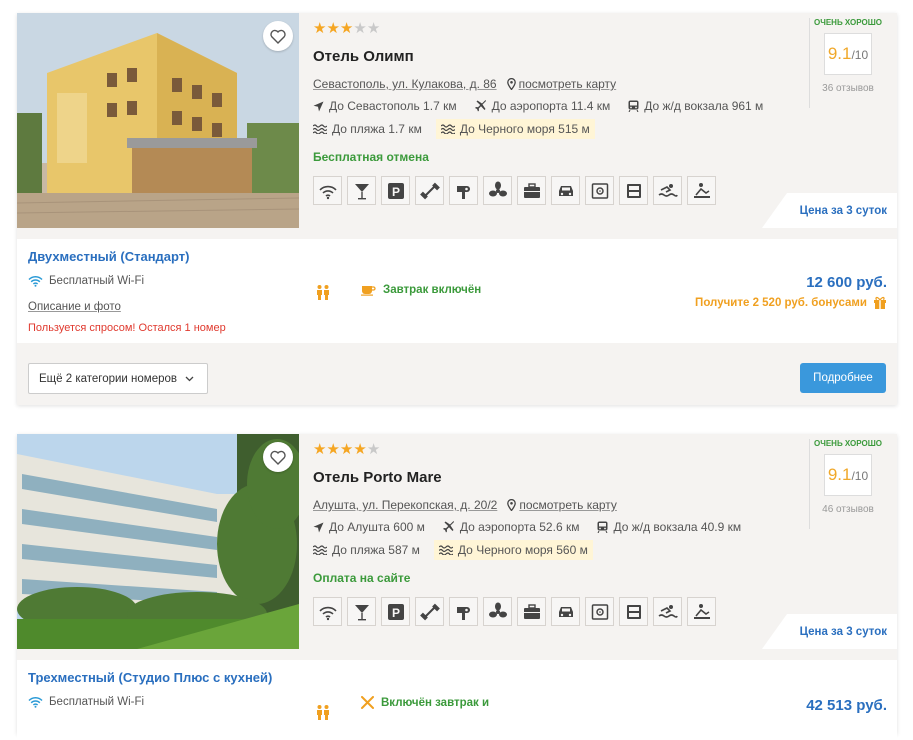 The height and width of the screenshot is (740, 913). Describe the element at coordinates (848, 88) in the screenshot. I see `reviews-count: 36 отзывов` at that location.